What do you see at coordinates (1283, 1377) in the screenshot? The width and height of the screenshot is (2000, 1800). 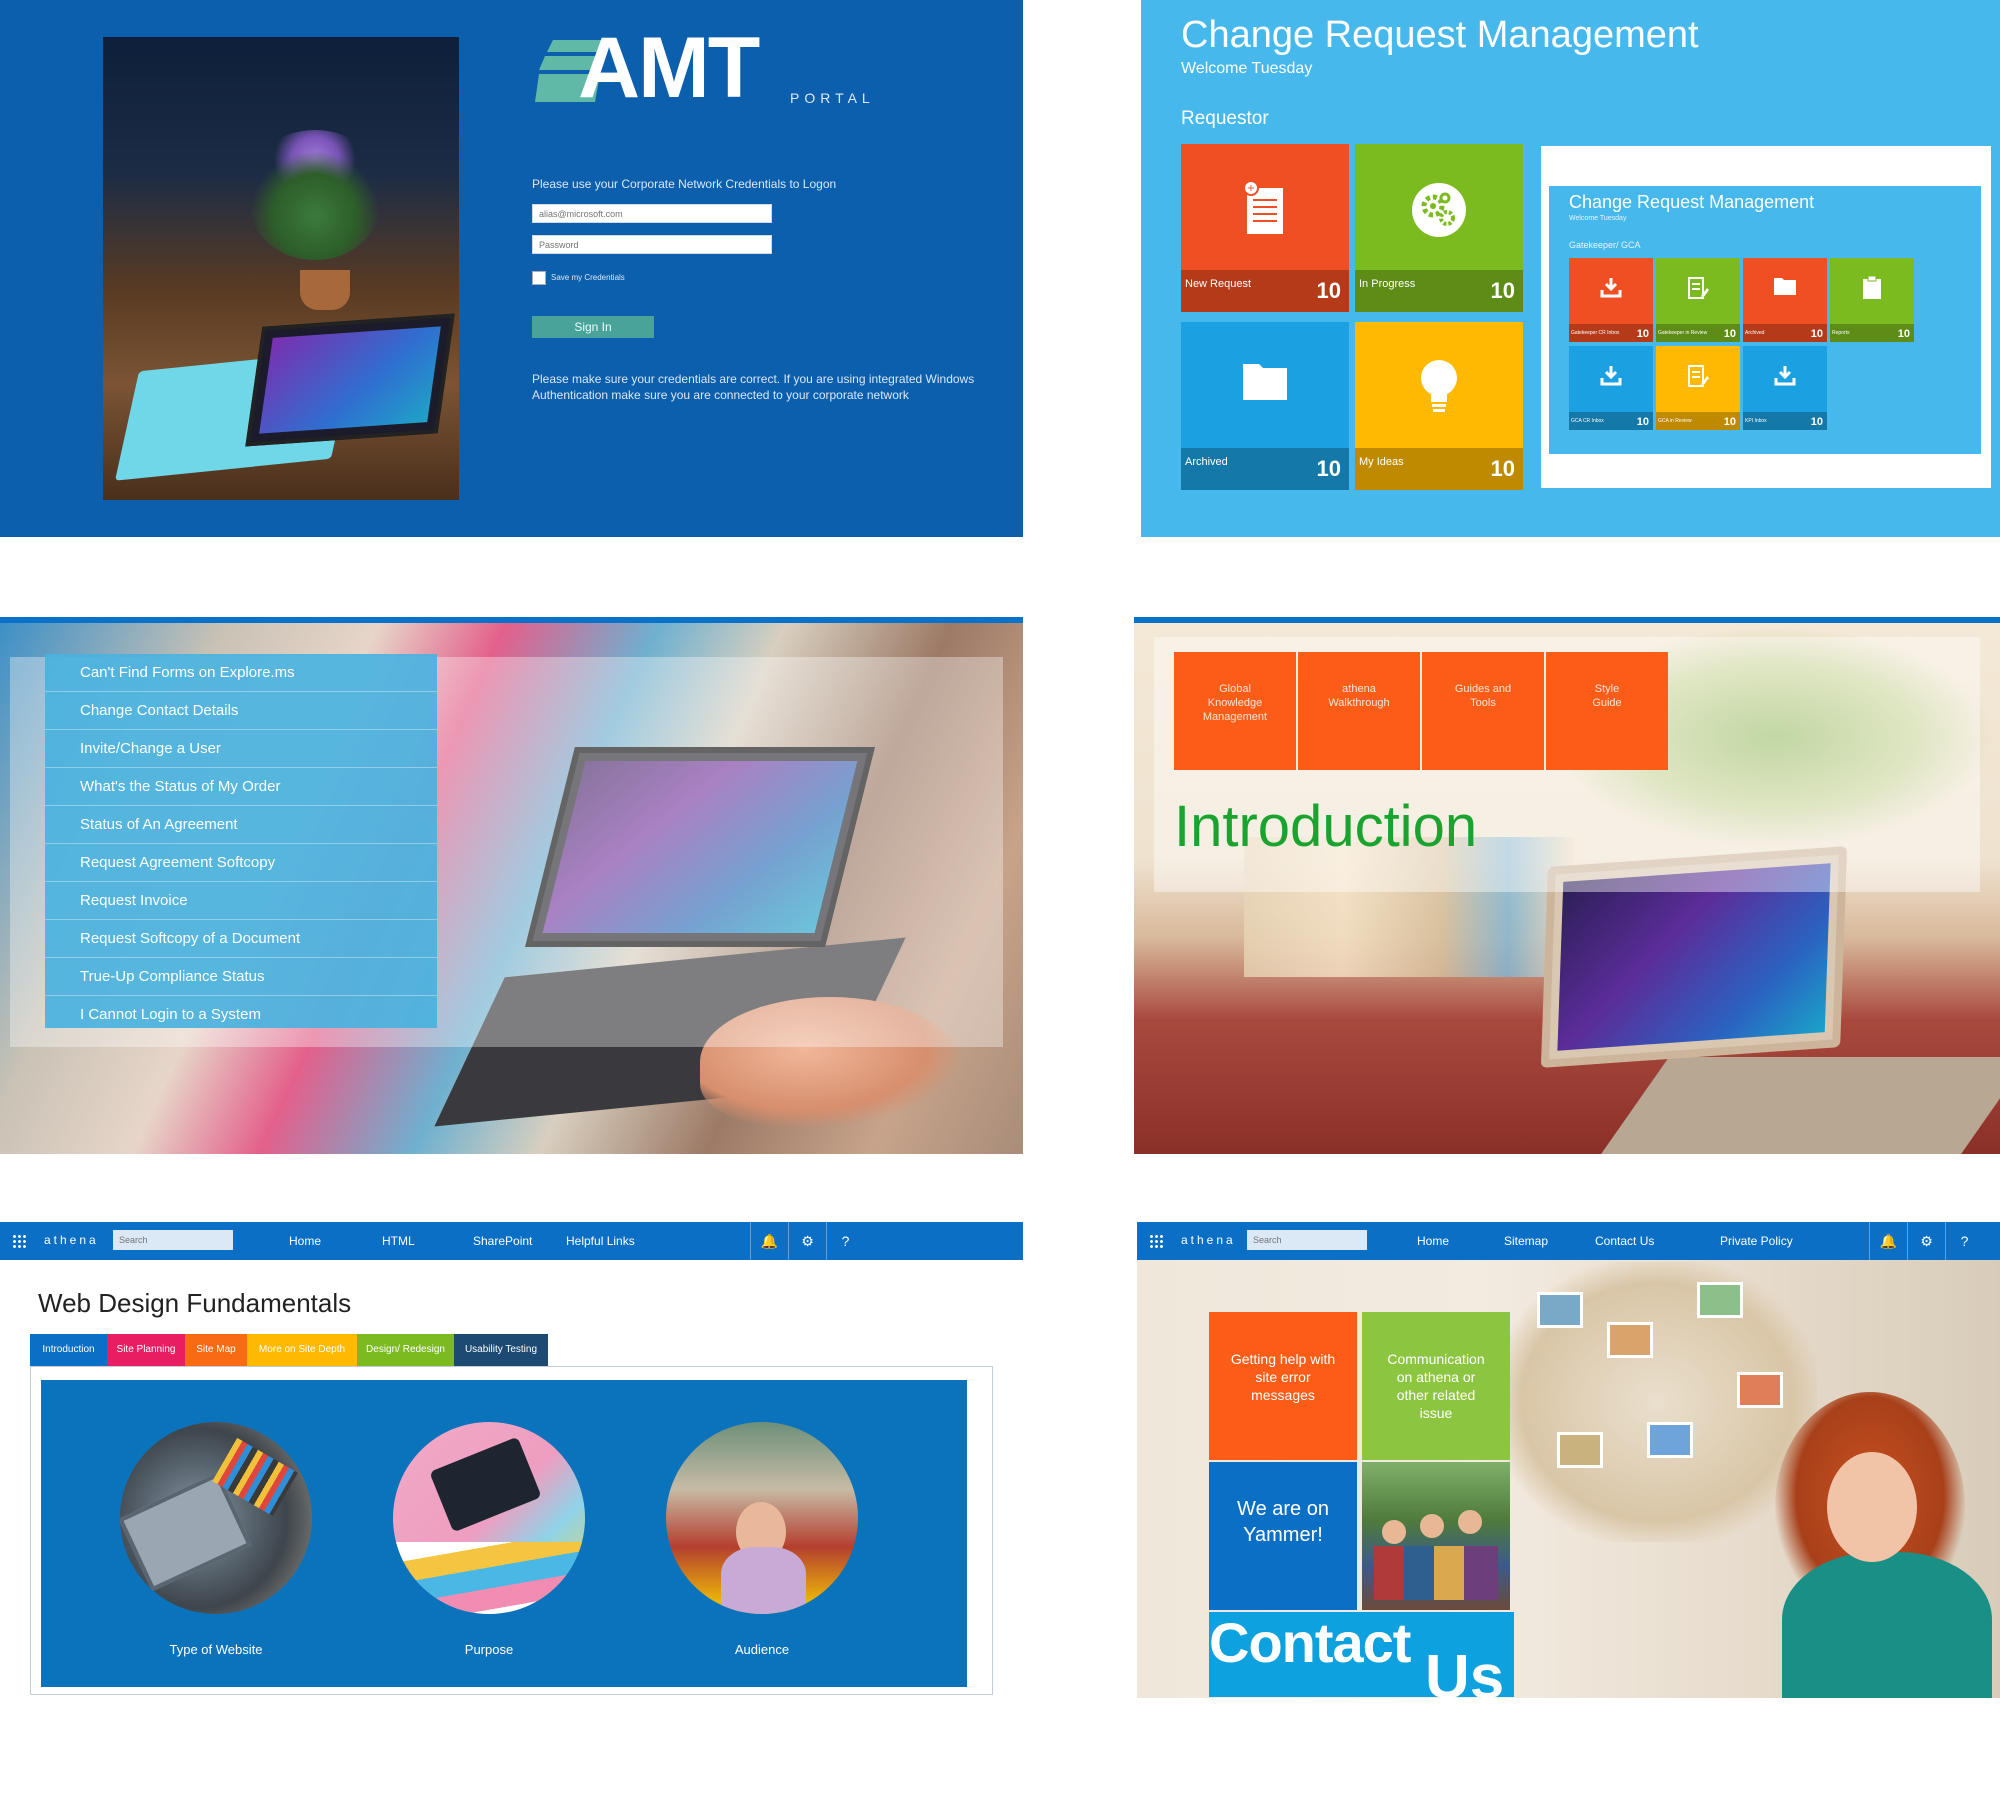 I see `tile-text: Getting help with site error messages` at bounding box center [1283, 1377].